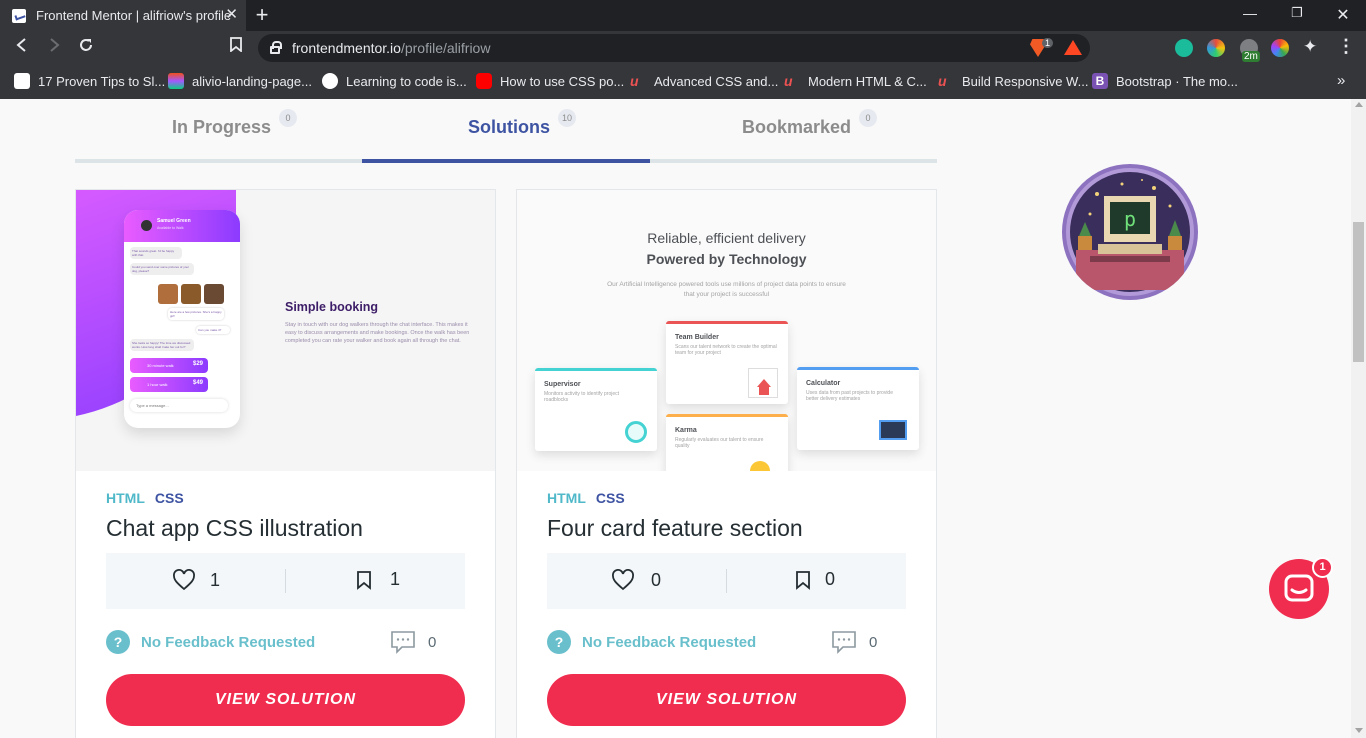 The image size is (1366, 738). Describe the element at coordinates (1358, 418) in the screenshot. I see `page-scrollbar` at that location.